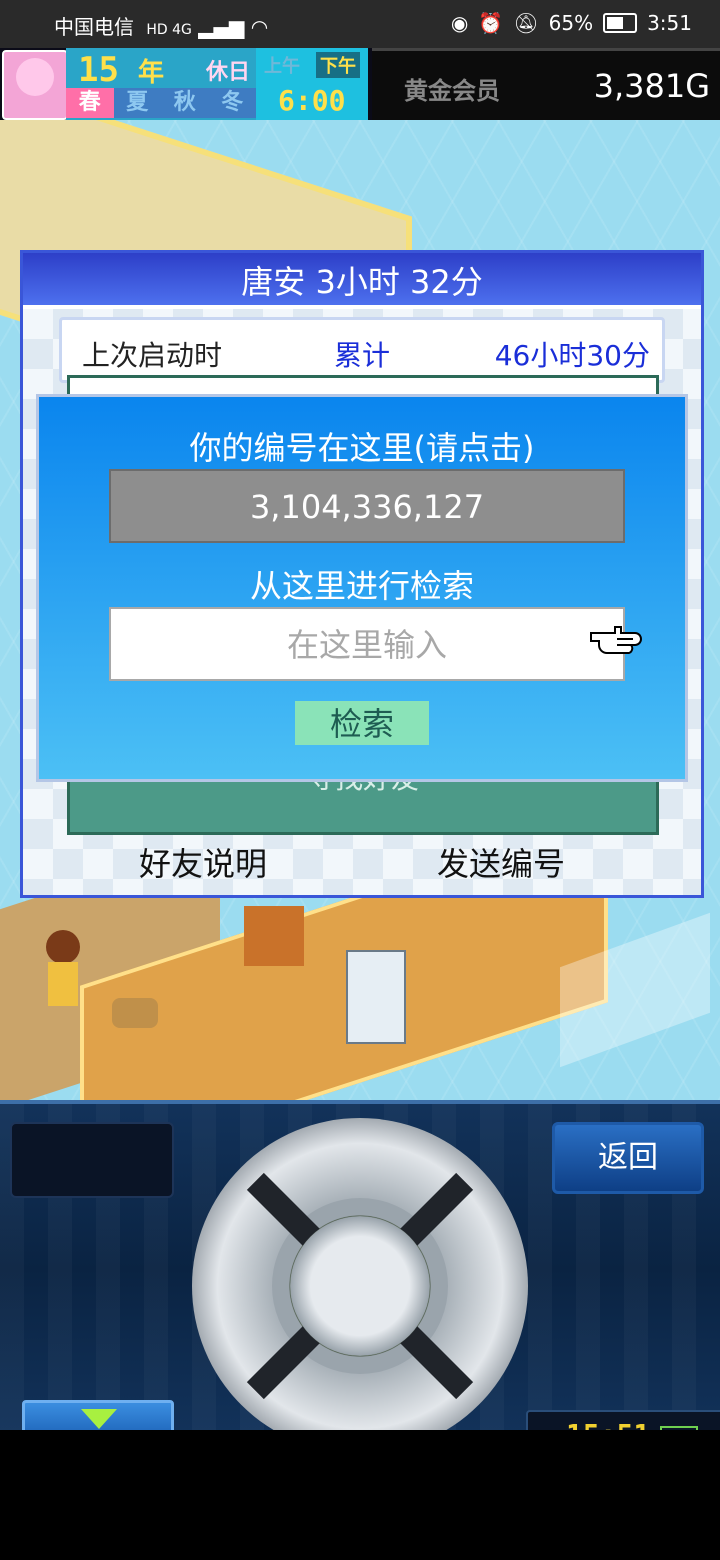 The width and height of the screenshot is (720, 1560). Describe the element at coordinates (98, 70) in the screenshot. I see `year-number: 15` at that location.